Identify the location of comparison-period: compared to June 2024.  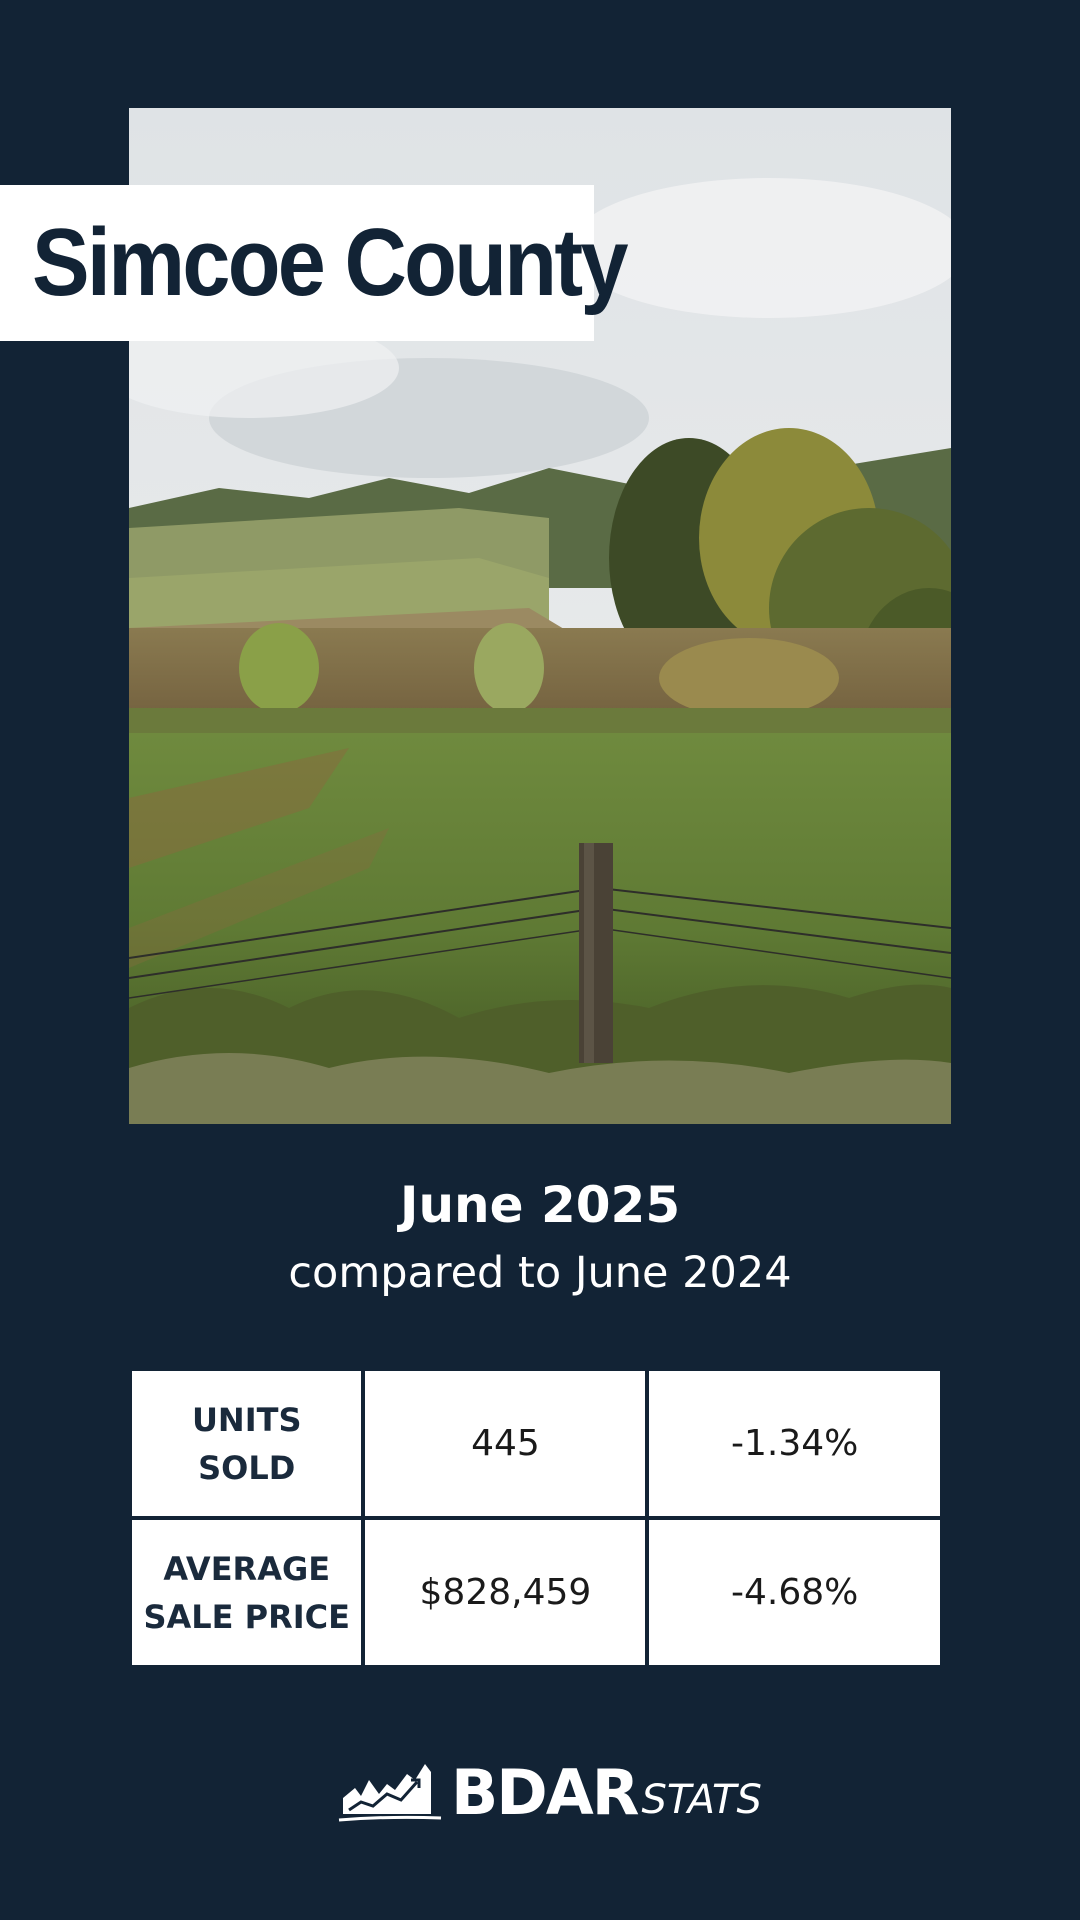
(540, 1273).